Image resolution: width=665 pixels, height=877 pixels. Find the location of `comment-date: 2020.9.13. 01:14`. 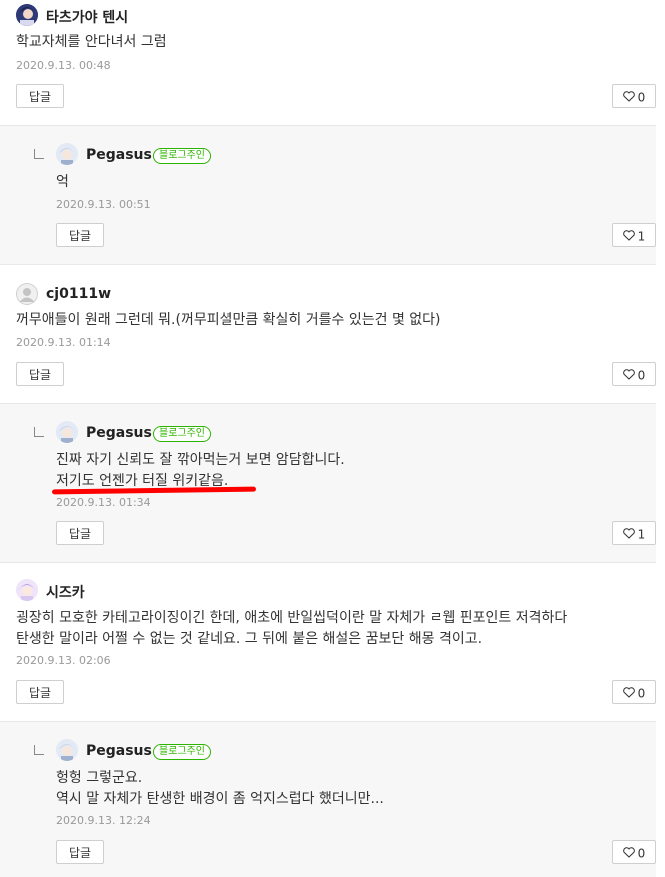

comment-date: 2020.9.13. 01:14 is located at coordinates (63, 342).